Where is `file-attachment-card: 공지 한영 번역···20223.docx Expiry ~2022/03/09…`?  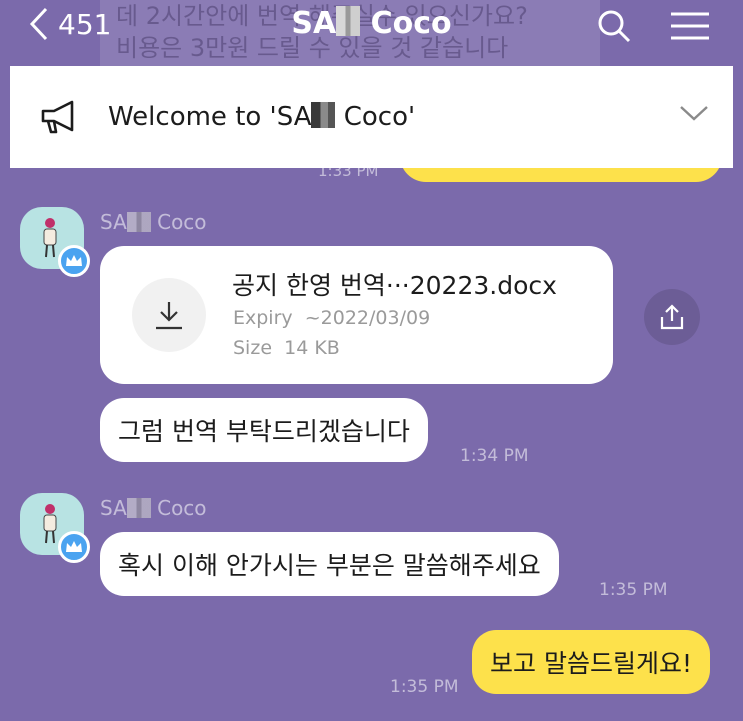 file-attachment-card: 공지 한영 번역···20223.docx Expiry ~2022/03/09… is located at coordinates (356, 315).